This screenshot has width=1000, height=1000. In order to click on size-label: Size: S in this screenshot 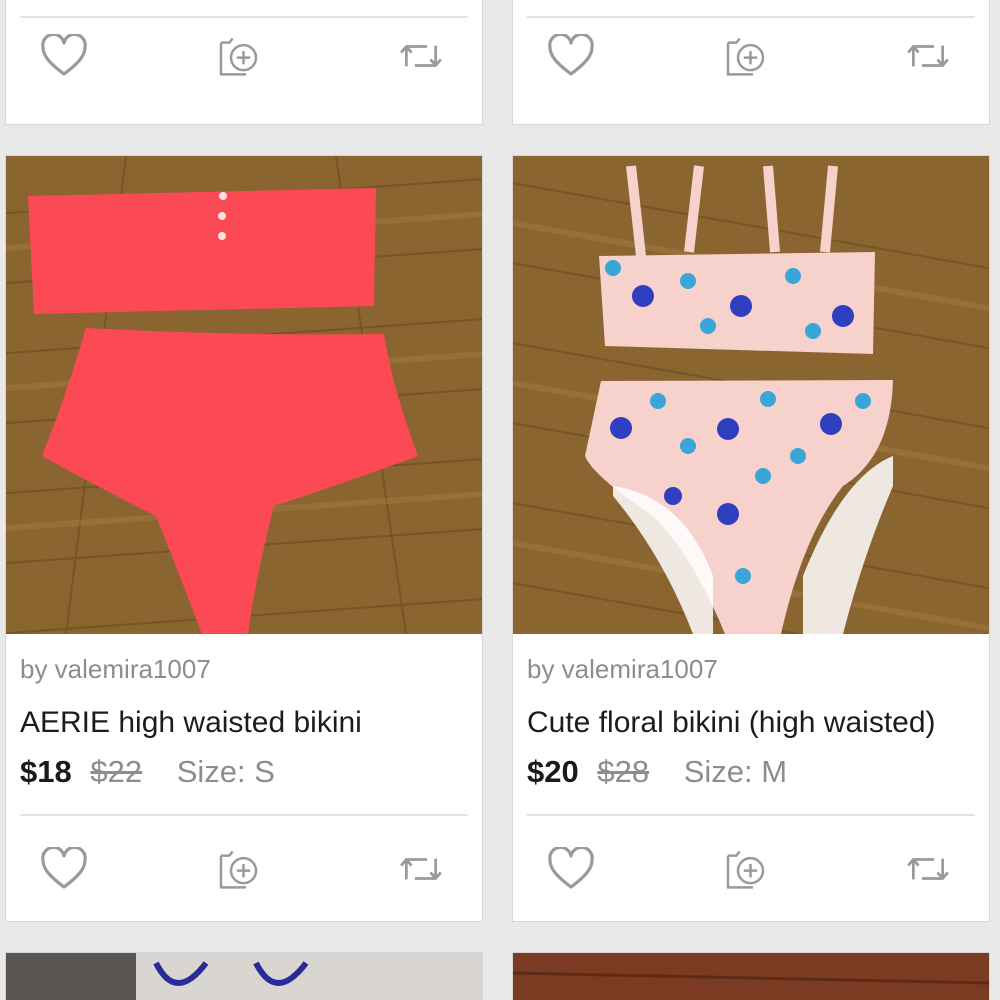, I will do `click(225, 771)`.